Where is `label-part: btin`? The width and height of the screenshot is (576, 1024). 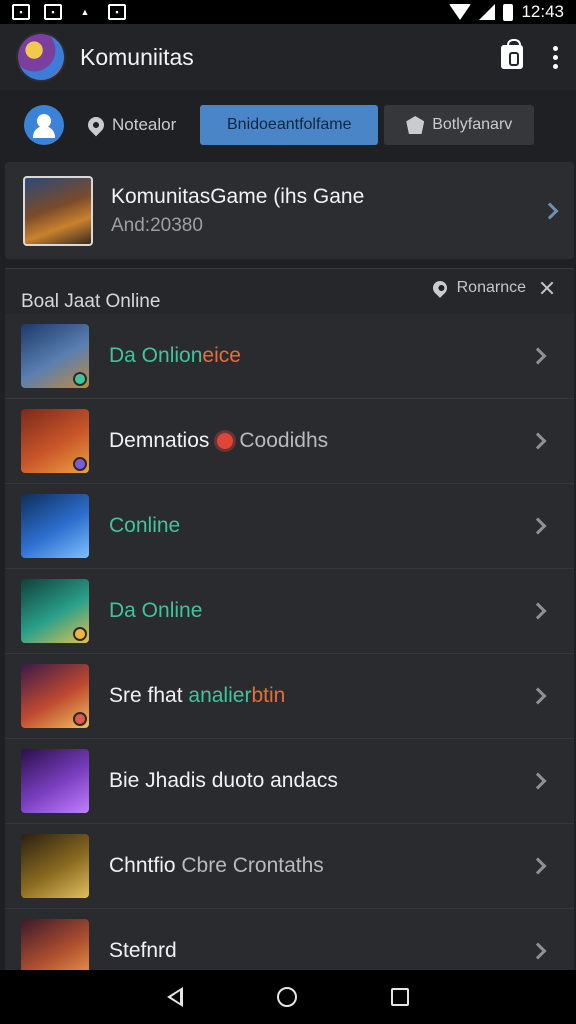
label-part: btin is located at coordinates (268, 695).